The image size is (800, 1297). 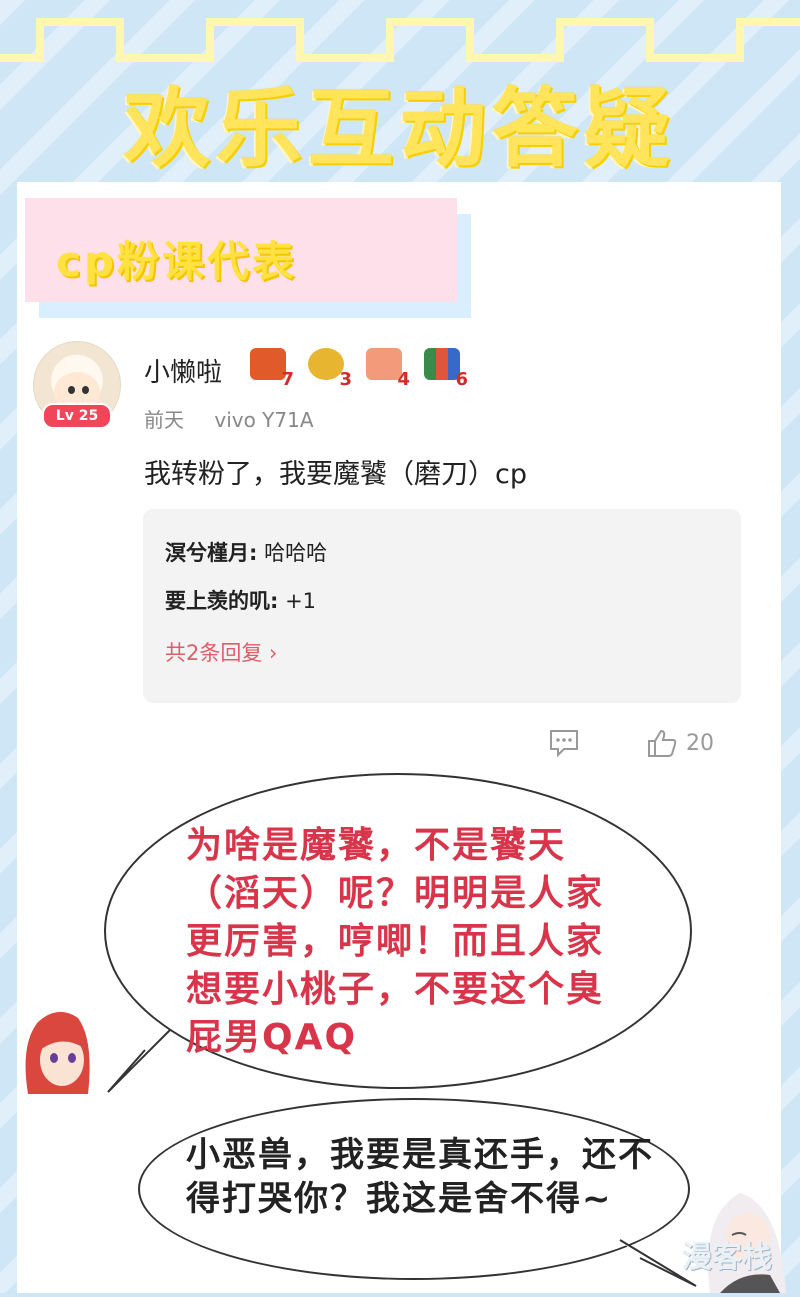 I want to click on level-badge: Lv 25, so click(x=77, y=416).